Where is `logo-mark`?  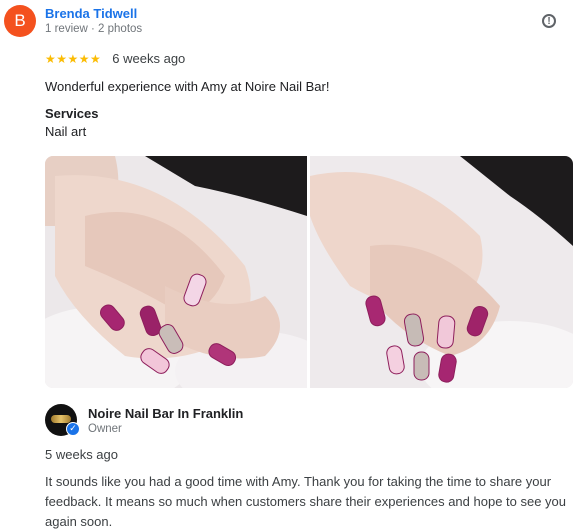 logo-mark is located at coordinates (61, 419).